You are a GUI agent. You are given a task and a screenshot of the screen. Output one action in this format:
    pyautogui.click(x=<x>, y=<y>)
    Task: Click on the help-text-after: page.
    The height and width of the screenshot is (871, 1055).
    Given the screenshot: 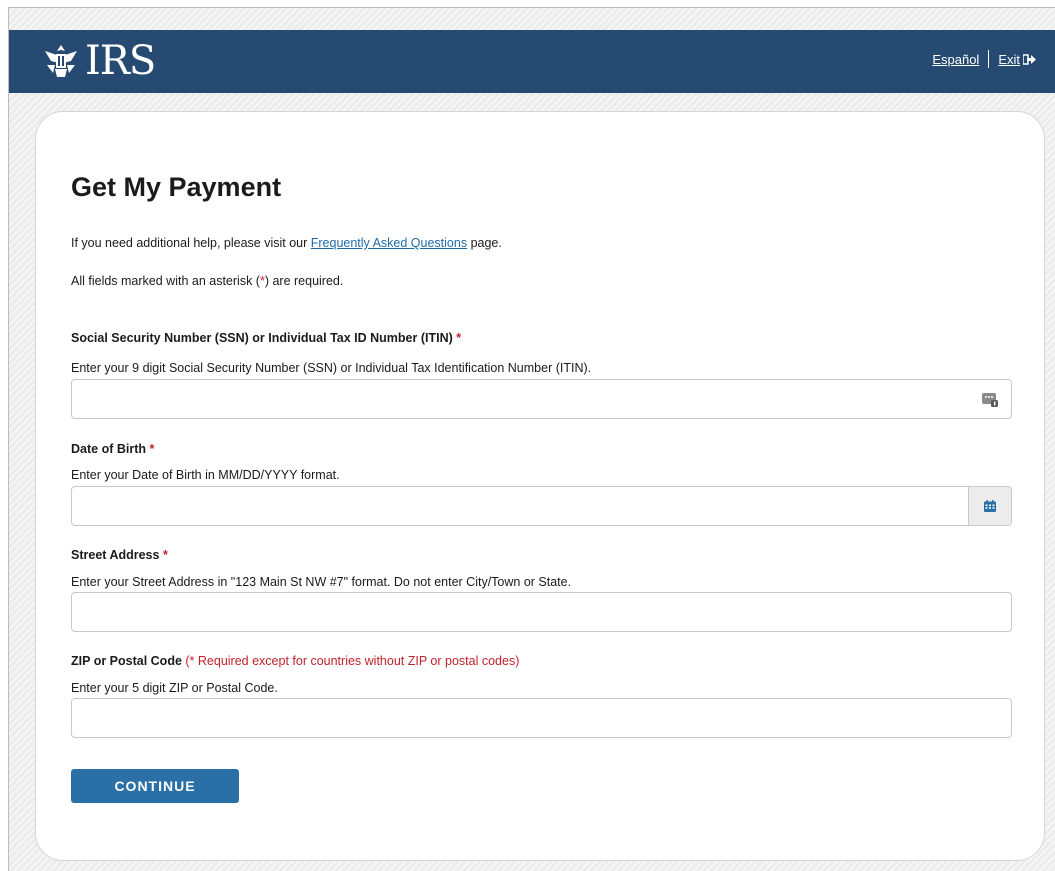 What is the action you would take?
    pyautogui.click(x=484, y=243)
    